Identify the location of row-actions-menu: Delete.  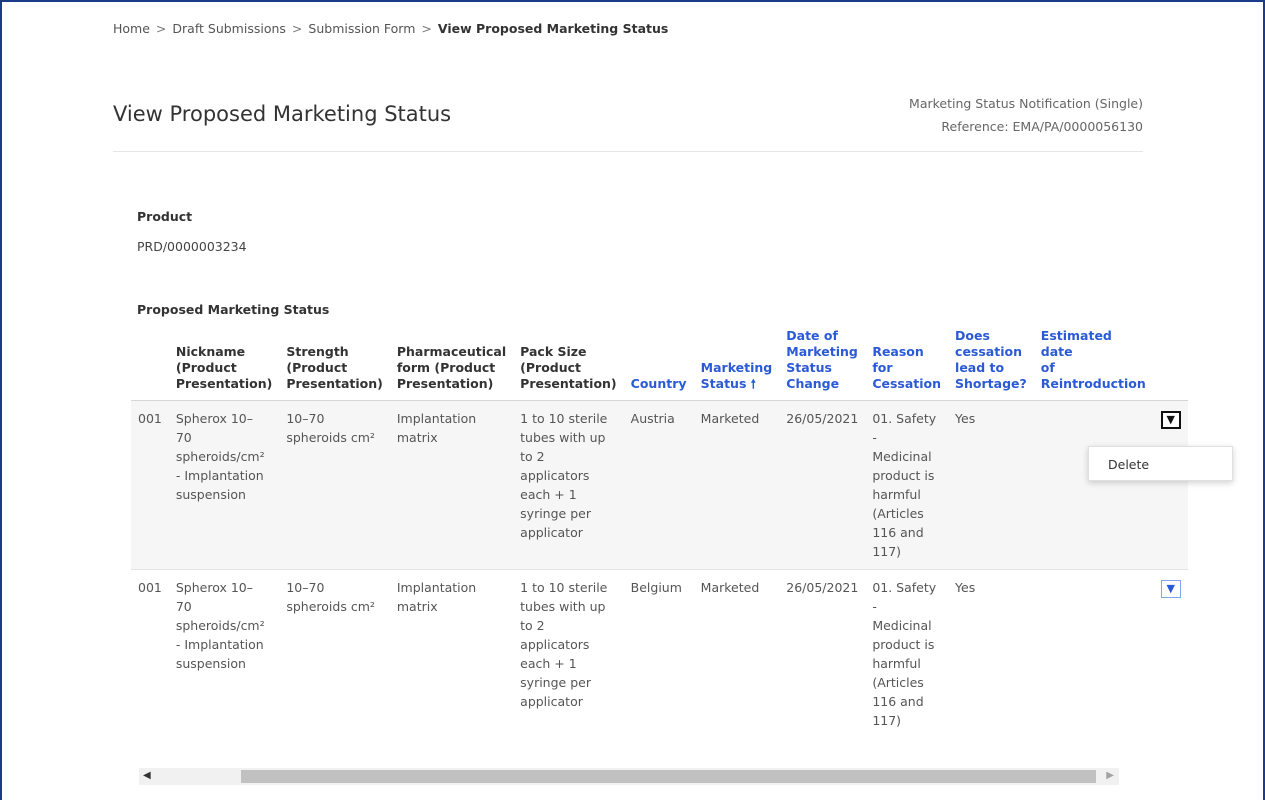
(1160, 463).